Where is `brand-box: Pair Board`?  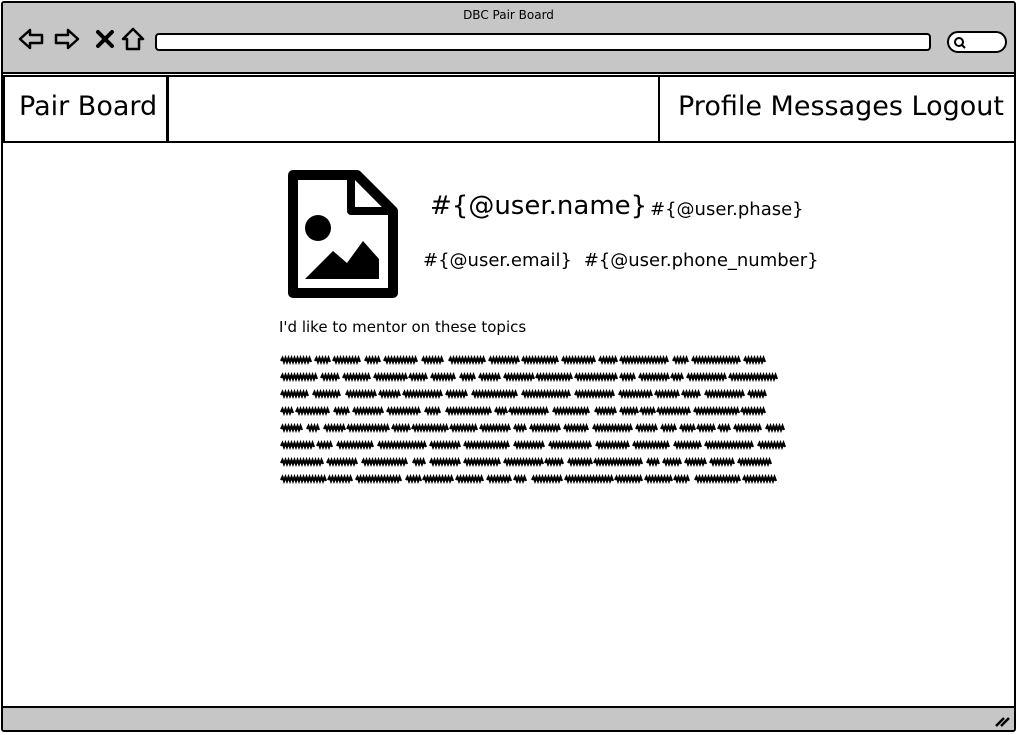 brand-box: Pair Board is located at coordinates (85, 109).